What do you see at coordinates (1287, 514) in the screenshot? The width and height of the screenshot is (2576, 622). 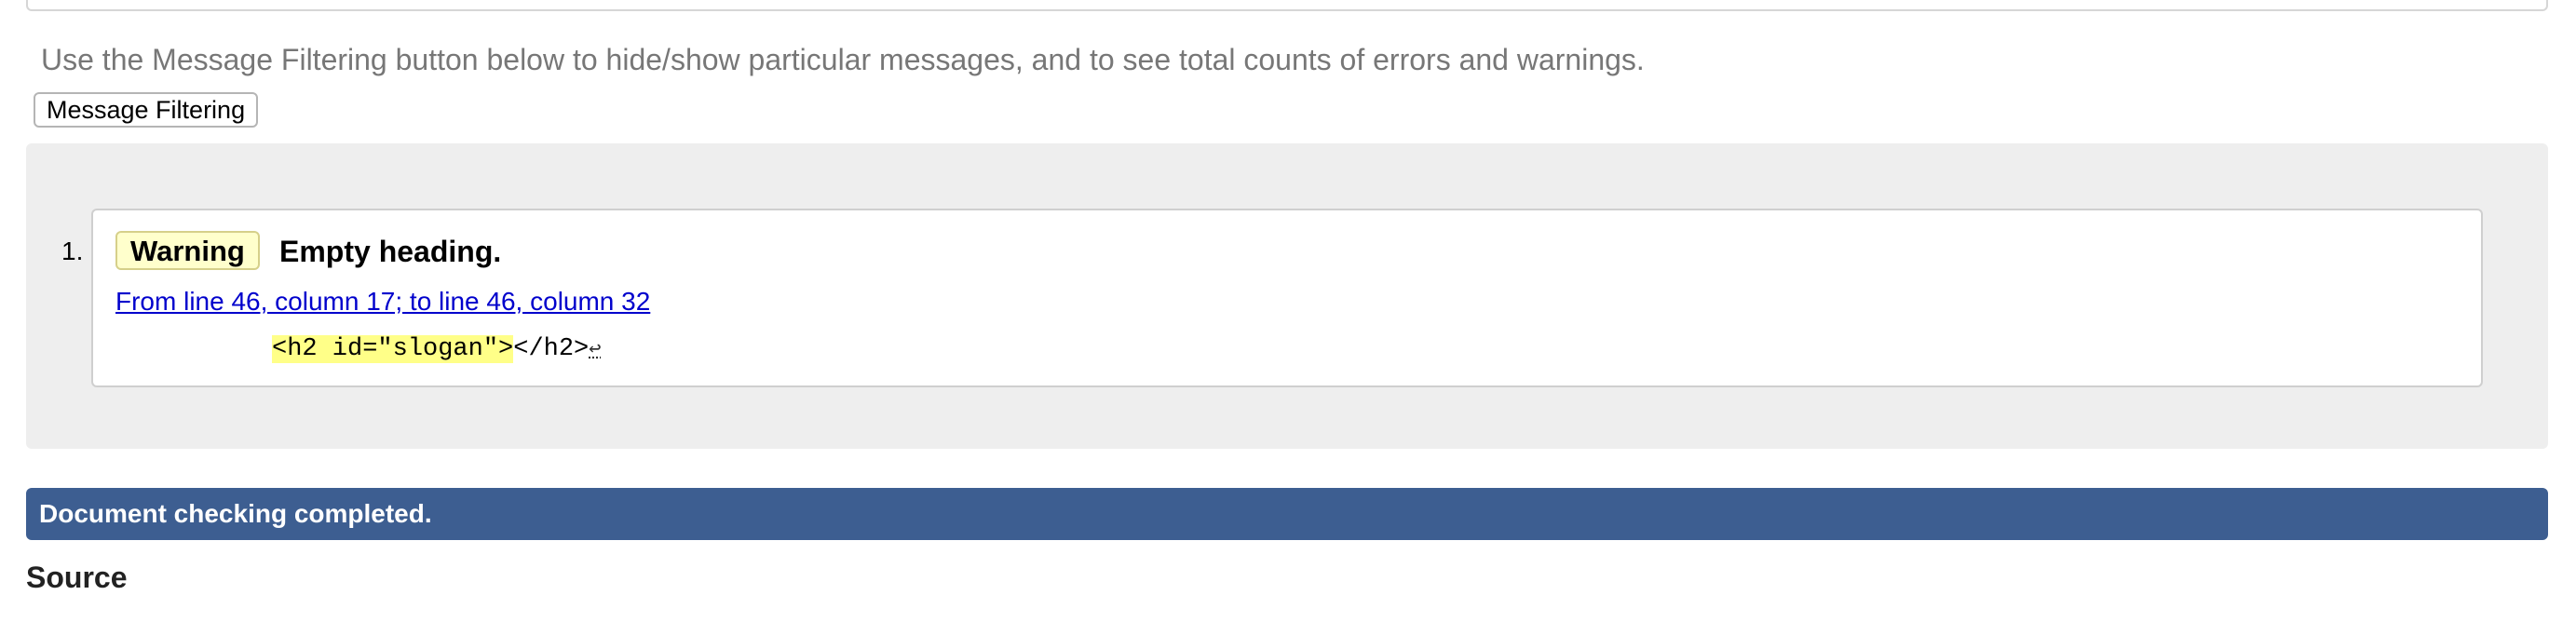 I see `status-bar: Document checking completed.` at bounding box center [1287, 514].